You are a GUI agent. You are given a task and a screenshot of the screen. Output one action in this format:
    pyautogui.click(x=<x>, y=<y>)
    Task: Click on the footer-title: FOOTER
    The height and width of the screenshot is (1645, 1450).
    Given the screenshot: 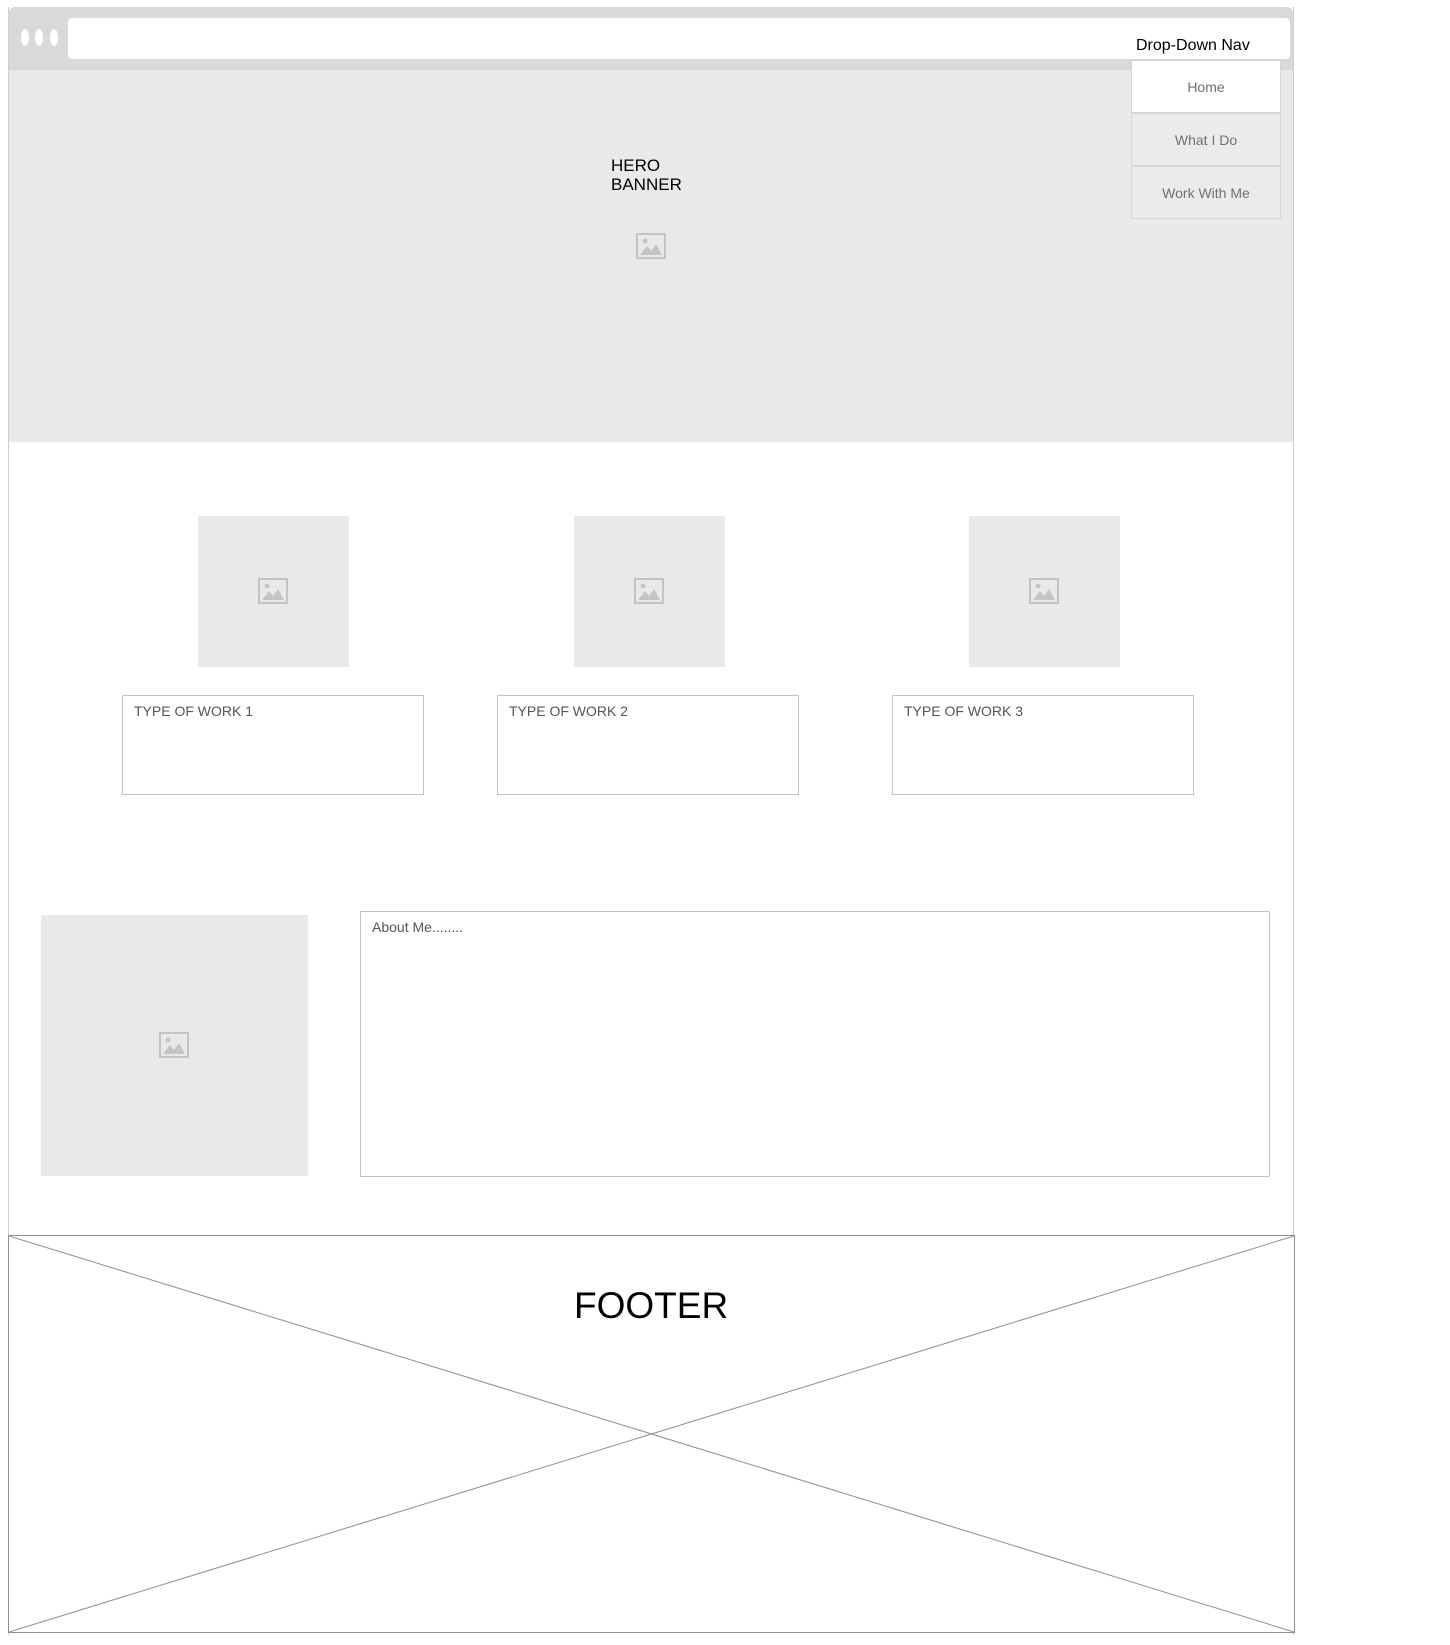 What is the action you would take?
    pyautogui.click(x=651, y=1305)
    